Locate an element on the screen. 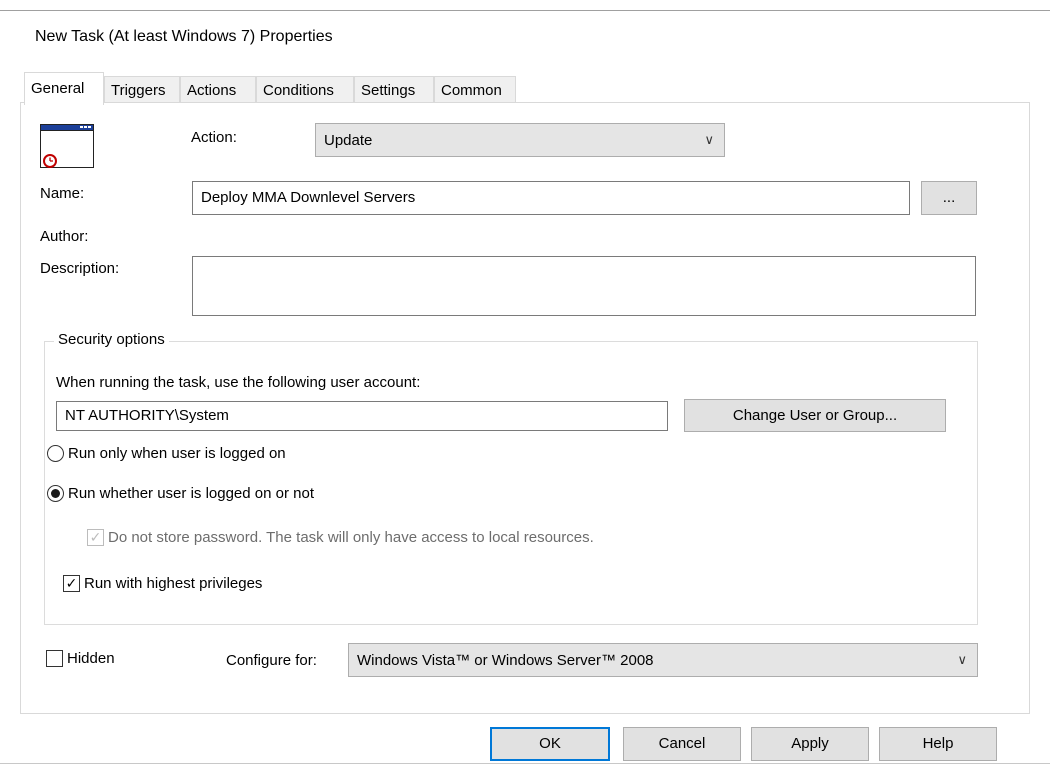 This screenshot has width=1050, height=767. highest-privileges-checkbox: ✓ is located at coordinates (71, 583).